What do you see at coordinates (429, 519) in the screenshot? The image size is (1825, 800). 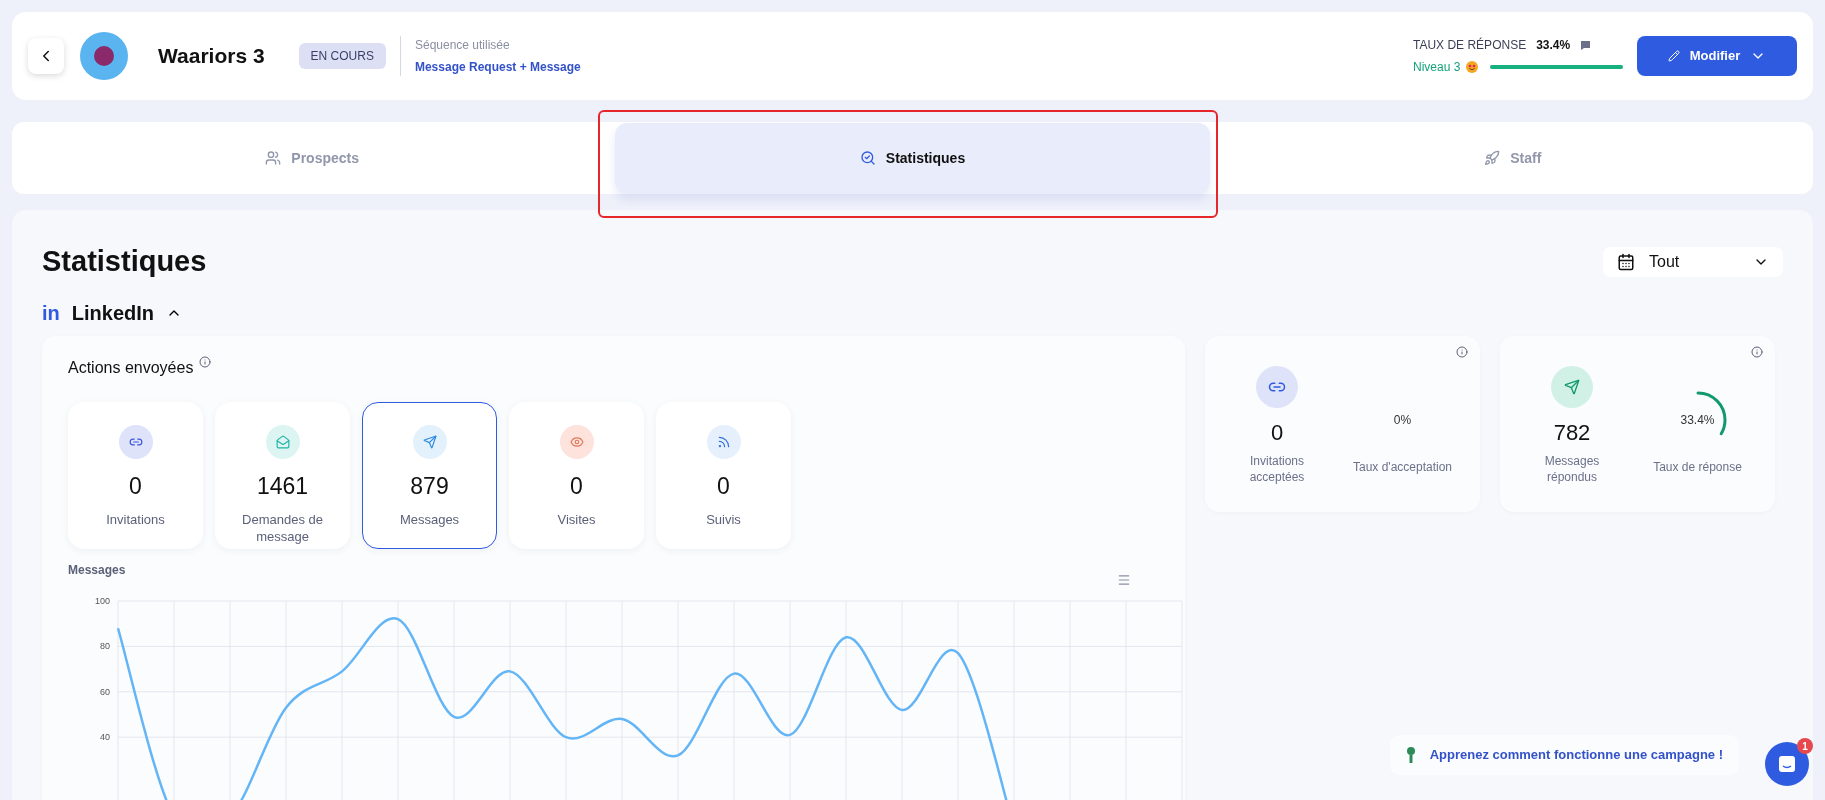 I see `metric-label: Messages` at bounding box center [429, 519].